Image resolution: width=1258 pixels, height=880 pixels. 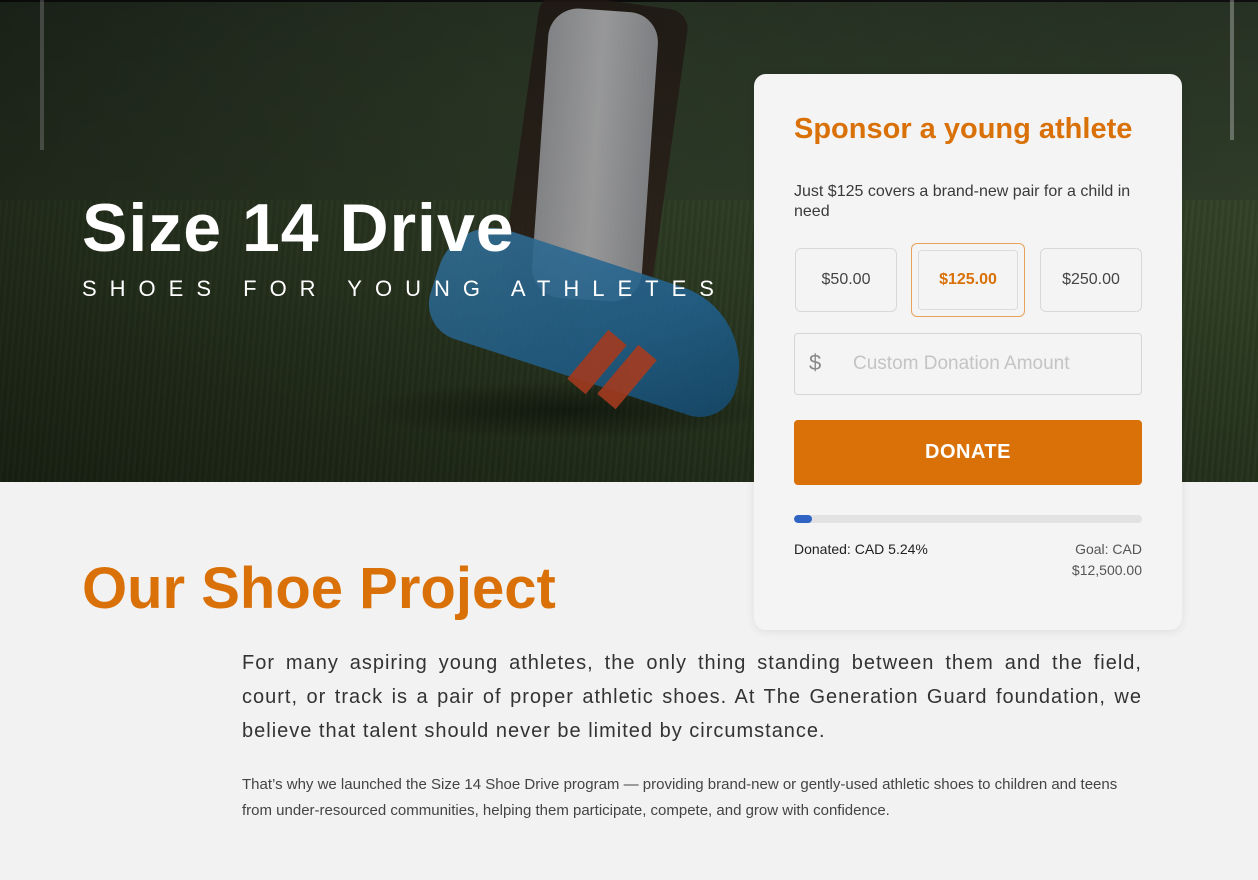 I want to click on hero-title: Size 14 Drive, so click(x=298, y=228).